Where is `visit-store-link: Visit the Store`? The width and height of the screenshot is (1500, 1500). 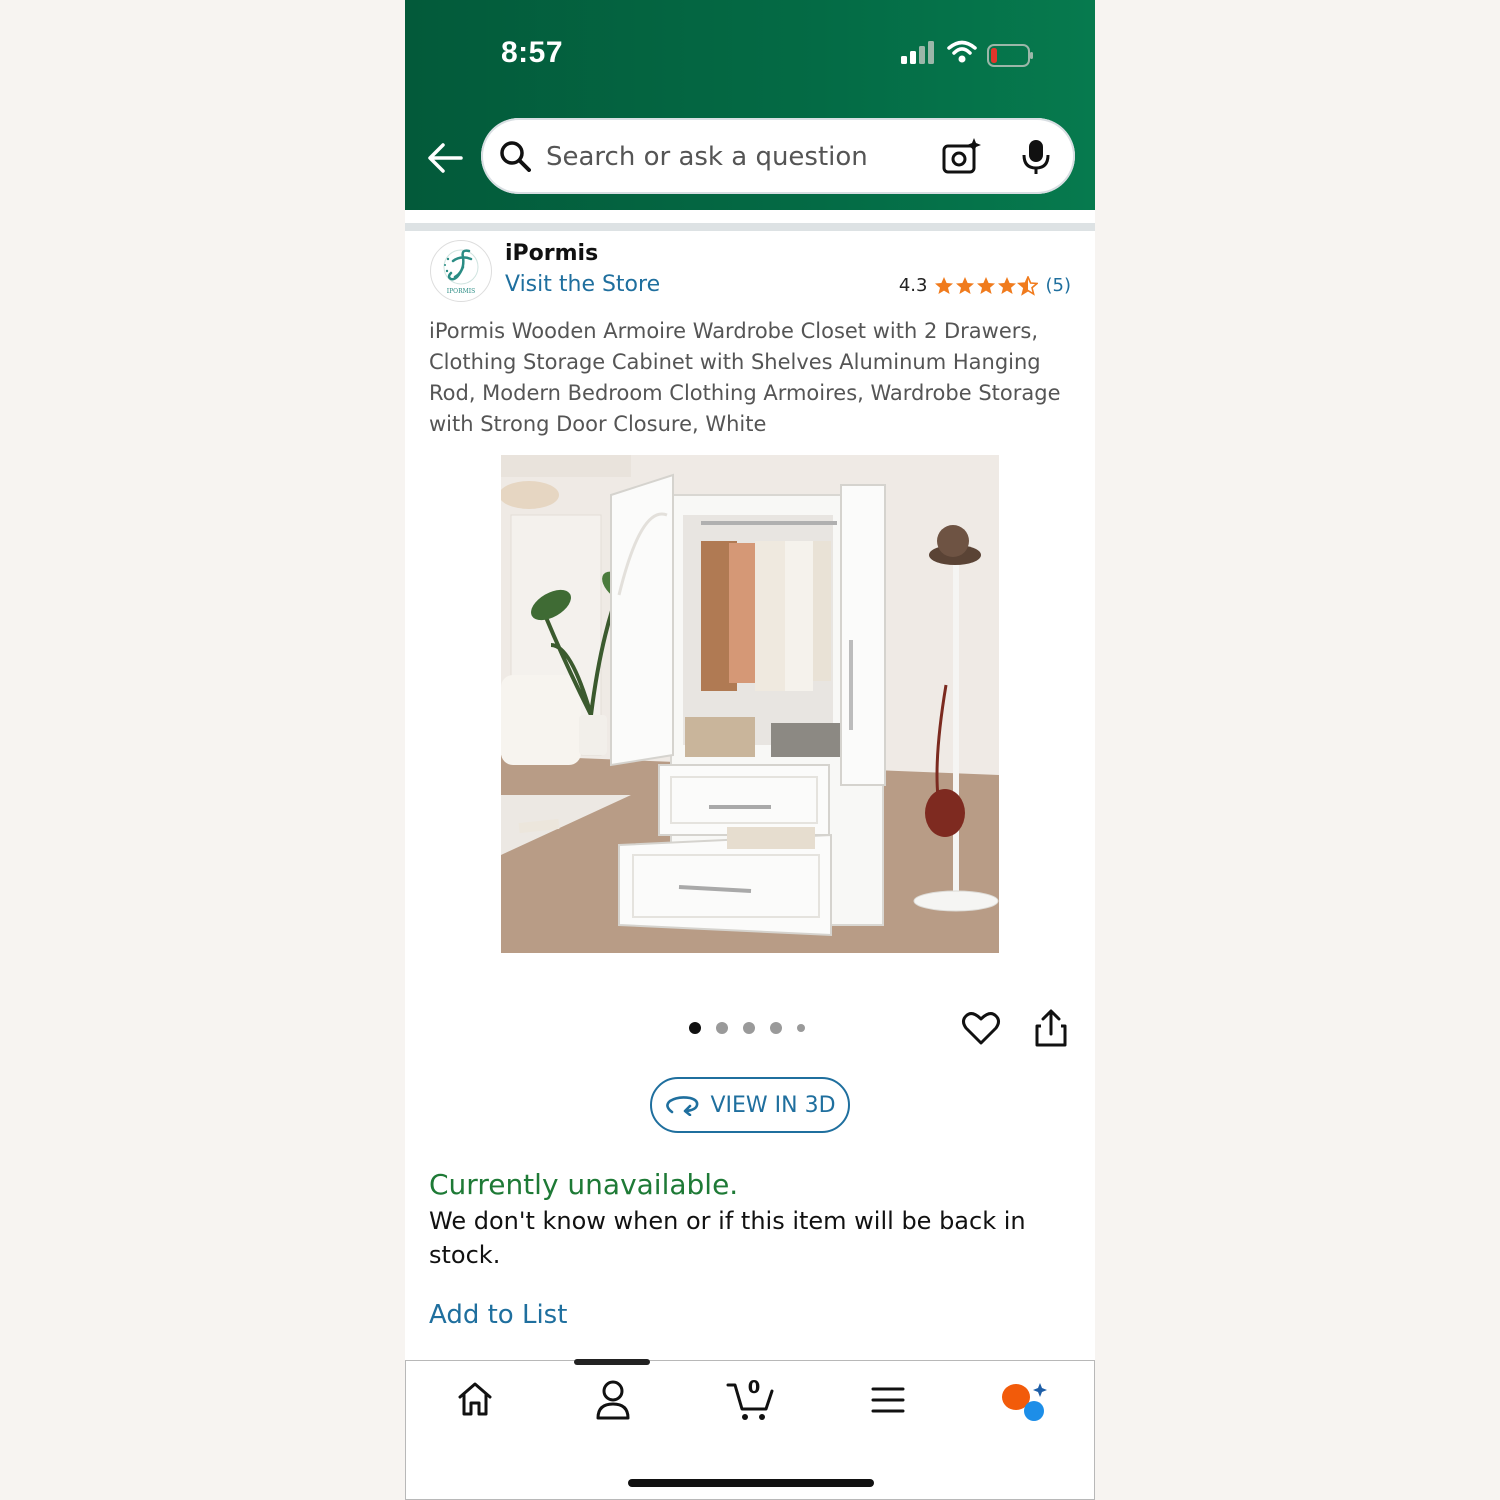 visit-store-link: Visit the Store is located at coordinates (582, 284).